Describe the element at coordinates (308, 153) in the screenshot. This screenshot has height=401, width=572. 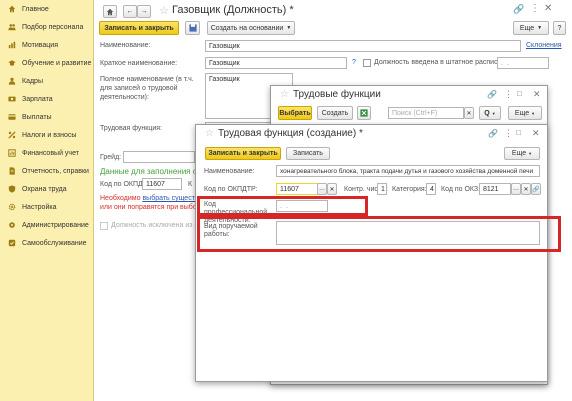
I see `save-button: Записать` at that location.